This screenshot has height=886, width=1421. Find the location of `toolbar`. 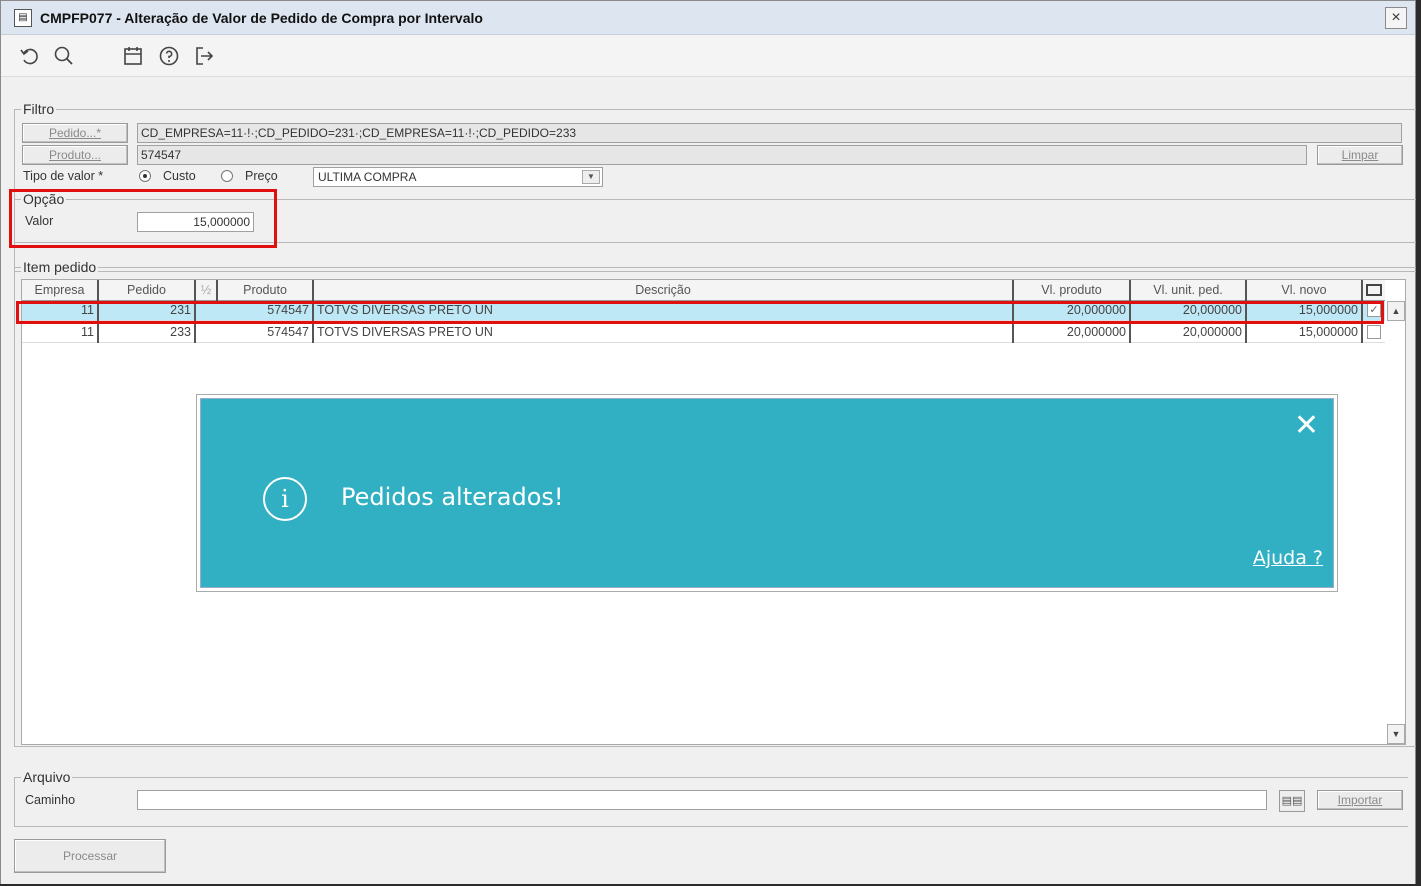

toolbar is located at coordinates (708, 56).